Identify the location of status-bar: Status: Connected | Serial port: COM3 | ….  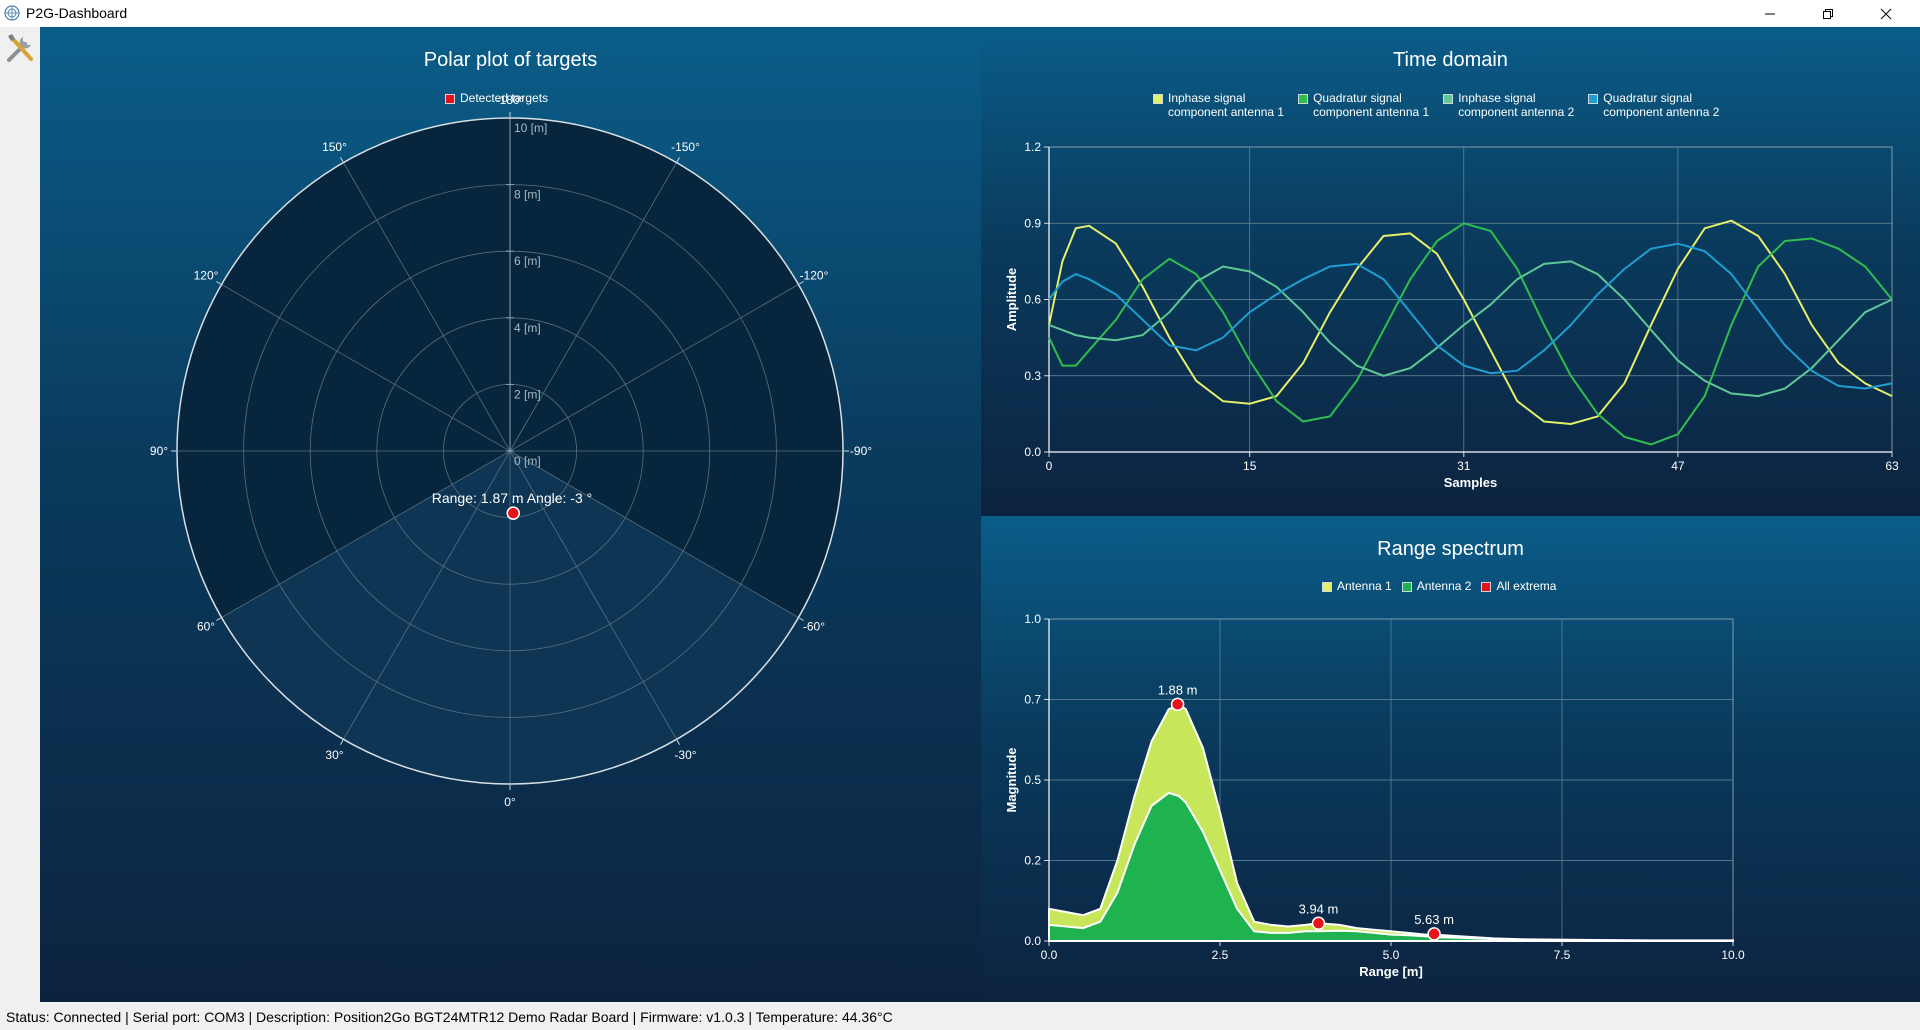
(960, 1016).